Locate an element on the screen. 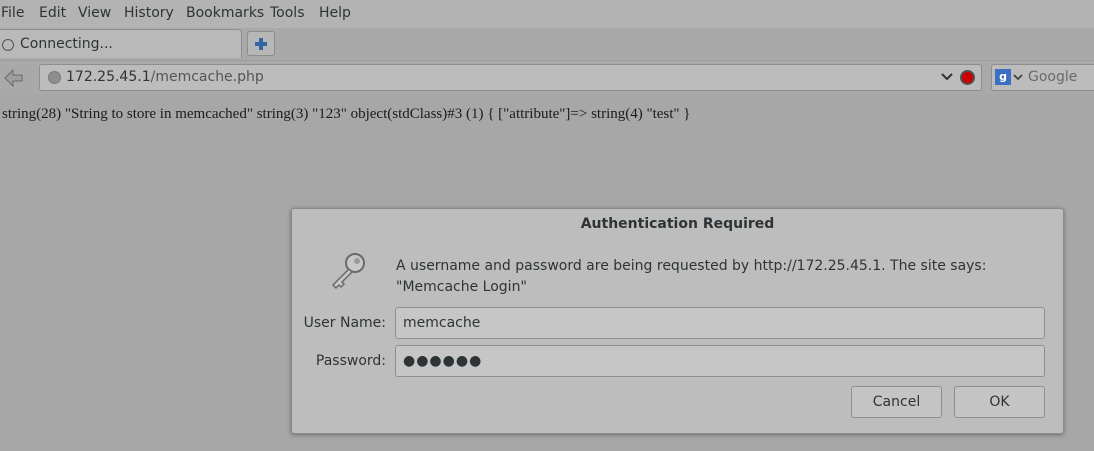 This screenshot has height=451, width=1094. back-arrow-icon is located at coordinates (13, 78).